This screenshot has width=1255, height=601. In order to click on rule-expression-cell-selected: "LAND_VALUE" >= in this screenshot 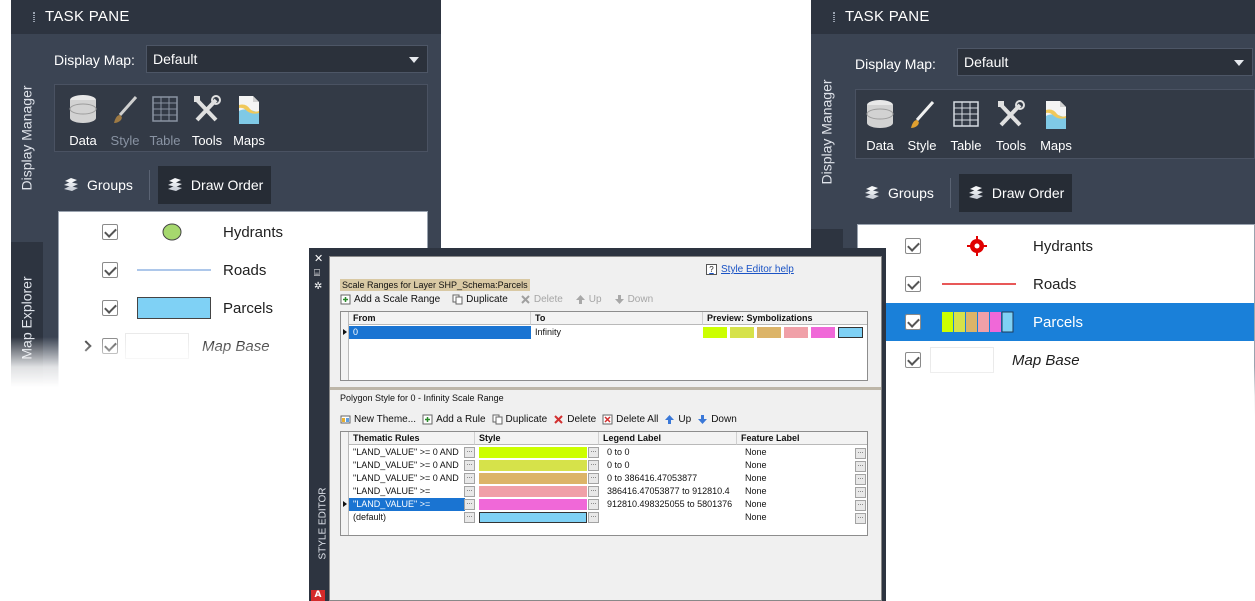, I will do `click(407, 504)`.